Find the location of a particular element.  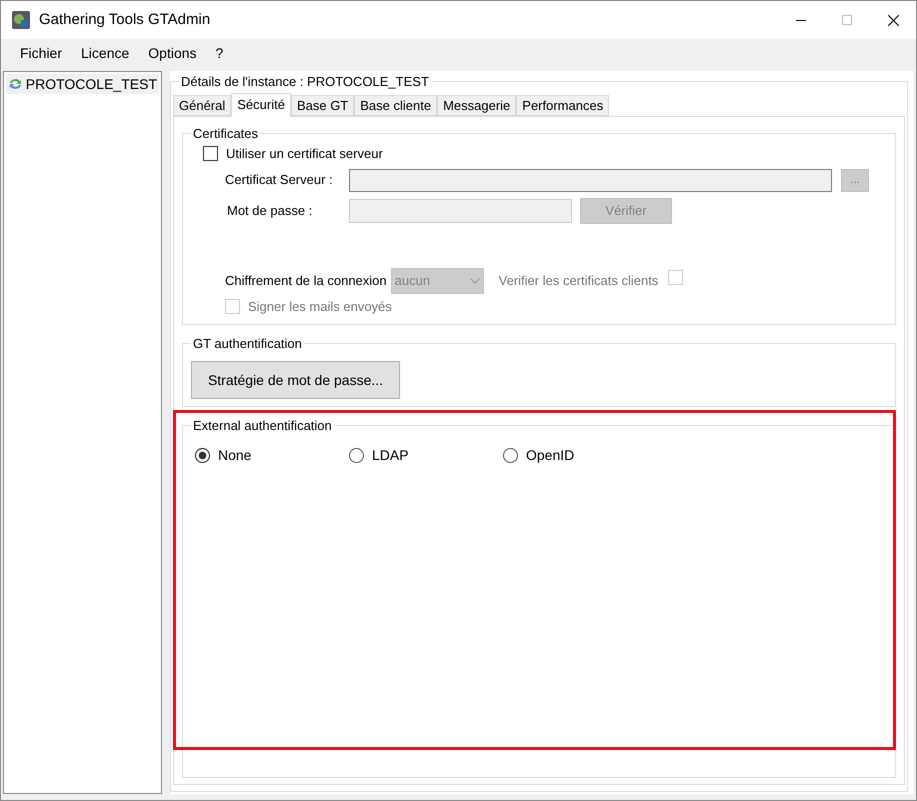

password-field is located at coordinates (460, 210).